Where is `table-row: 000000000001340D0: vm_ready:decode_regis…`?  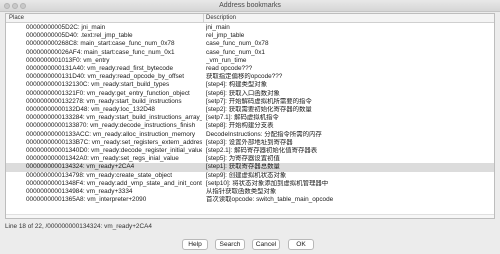 table-row: 000000000001340D0: vm_ready:decode_regis… is located at coordinates (250, 151).